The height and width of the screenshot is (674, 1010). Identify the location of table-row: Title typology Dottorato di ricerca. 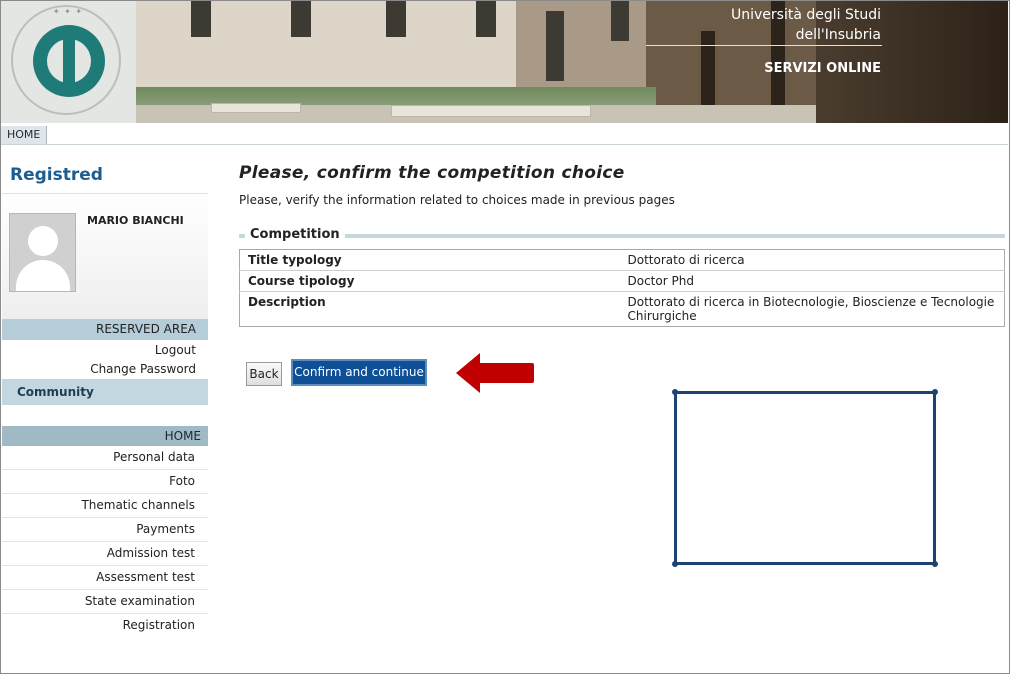
(622, 260).